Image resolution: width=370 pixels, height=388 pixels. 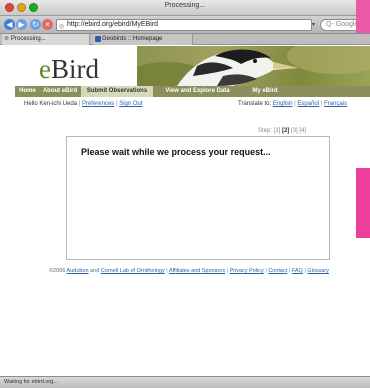 I want to click on step-indicator: Step: [1] [2] [3] [4], so click(x=282, y=131).